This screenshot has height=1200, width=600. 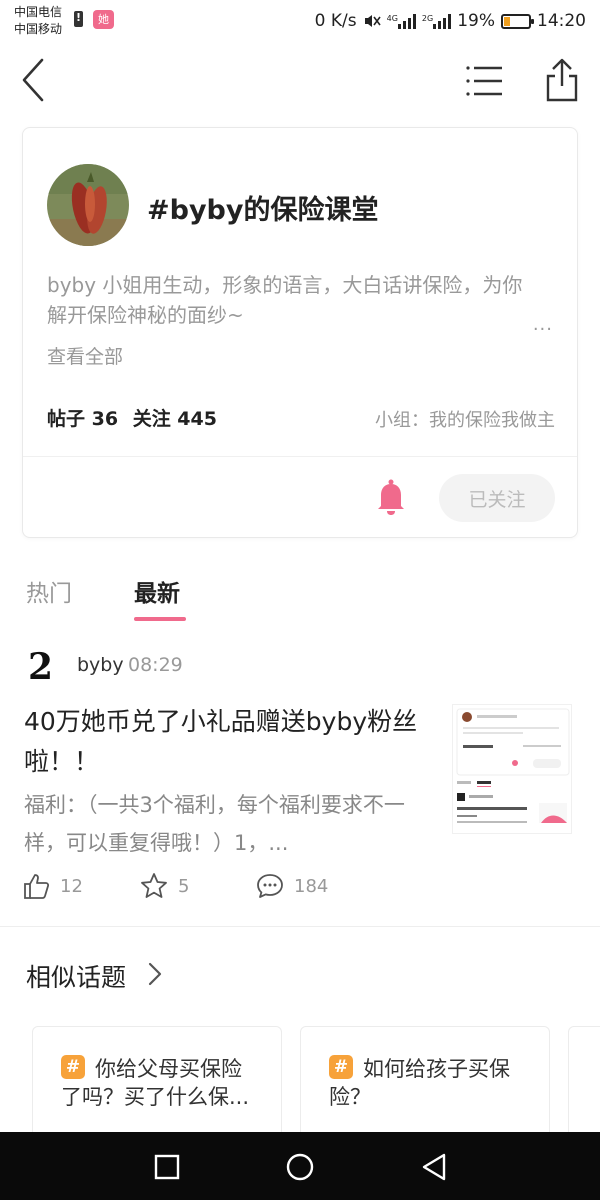 What do you see at coordinates (497, 498) in the screenshot?
I see `followed-button: 已关注` at bounding box center [497, 498].